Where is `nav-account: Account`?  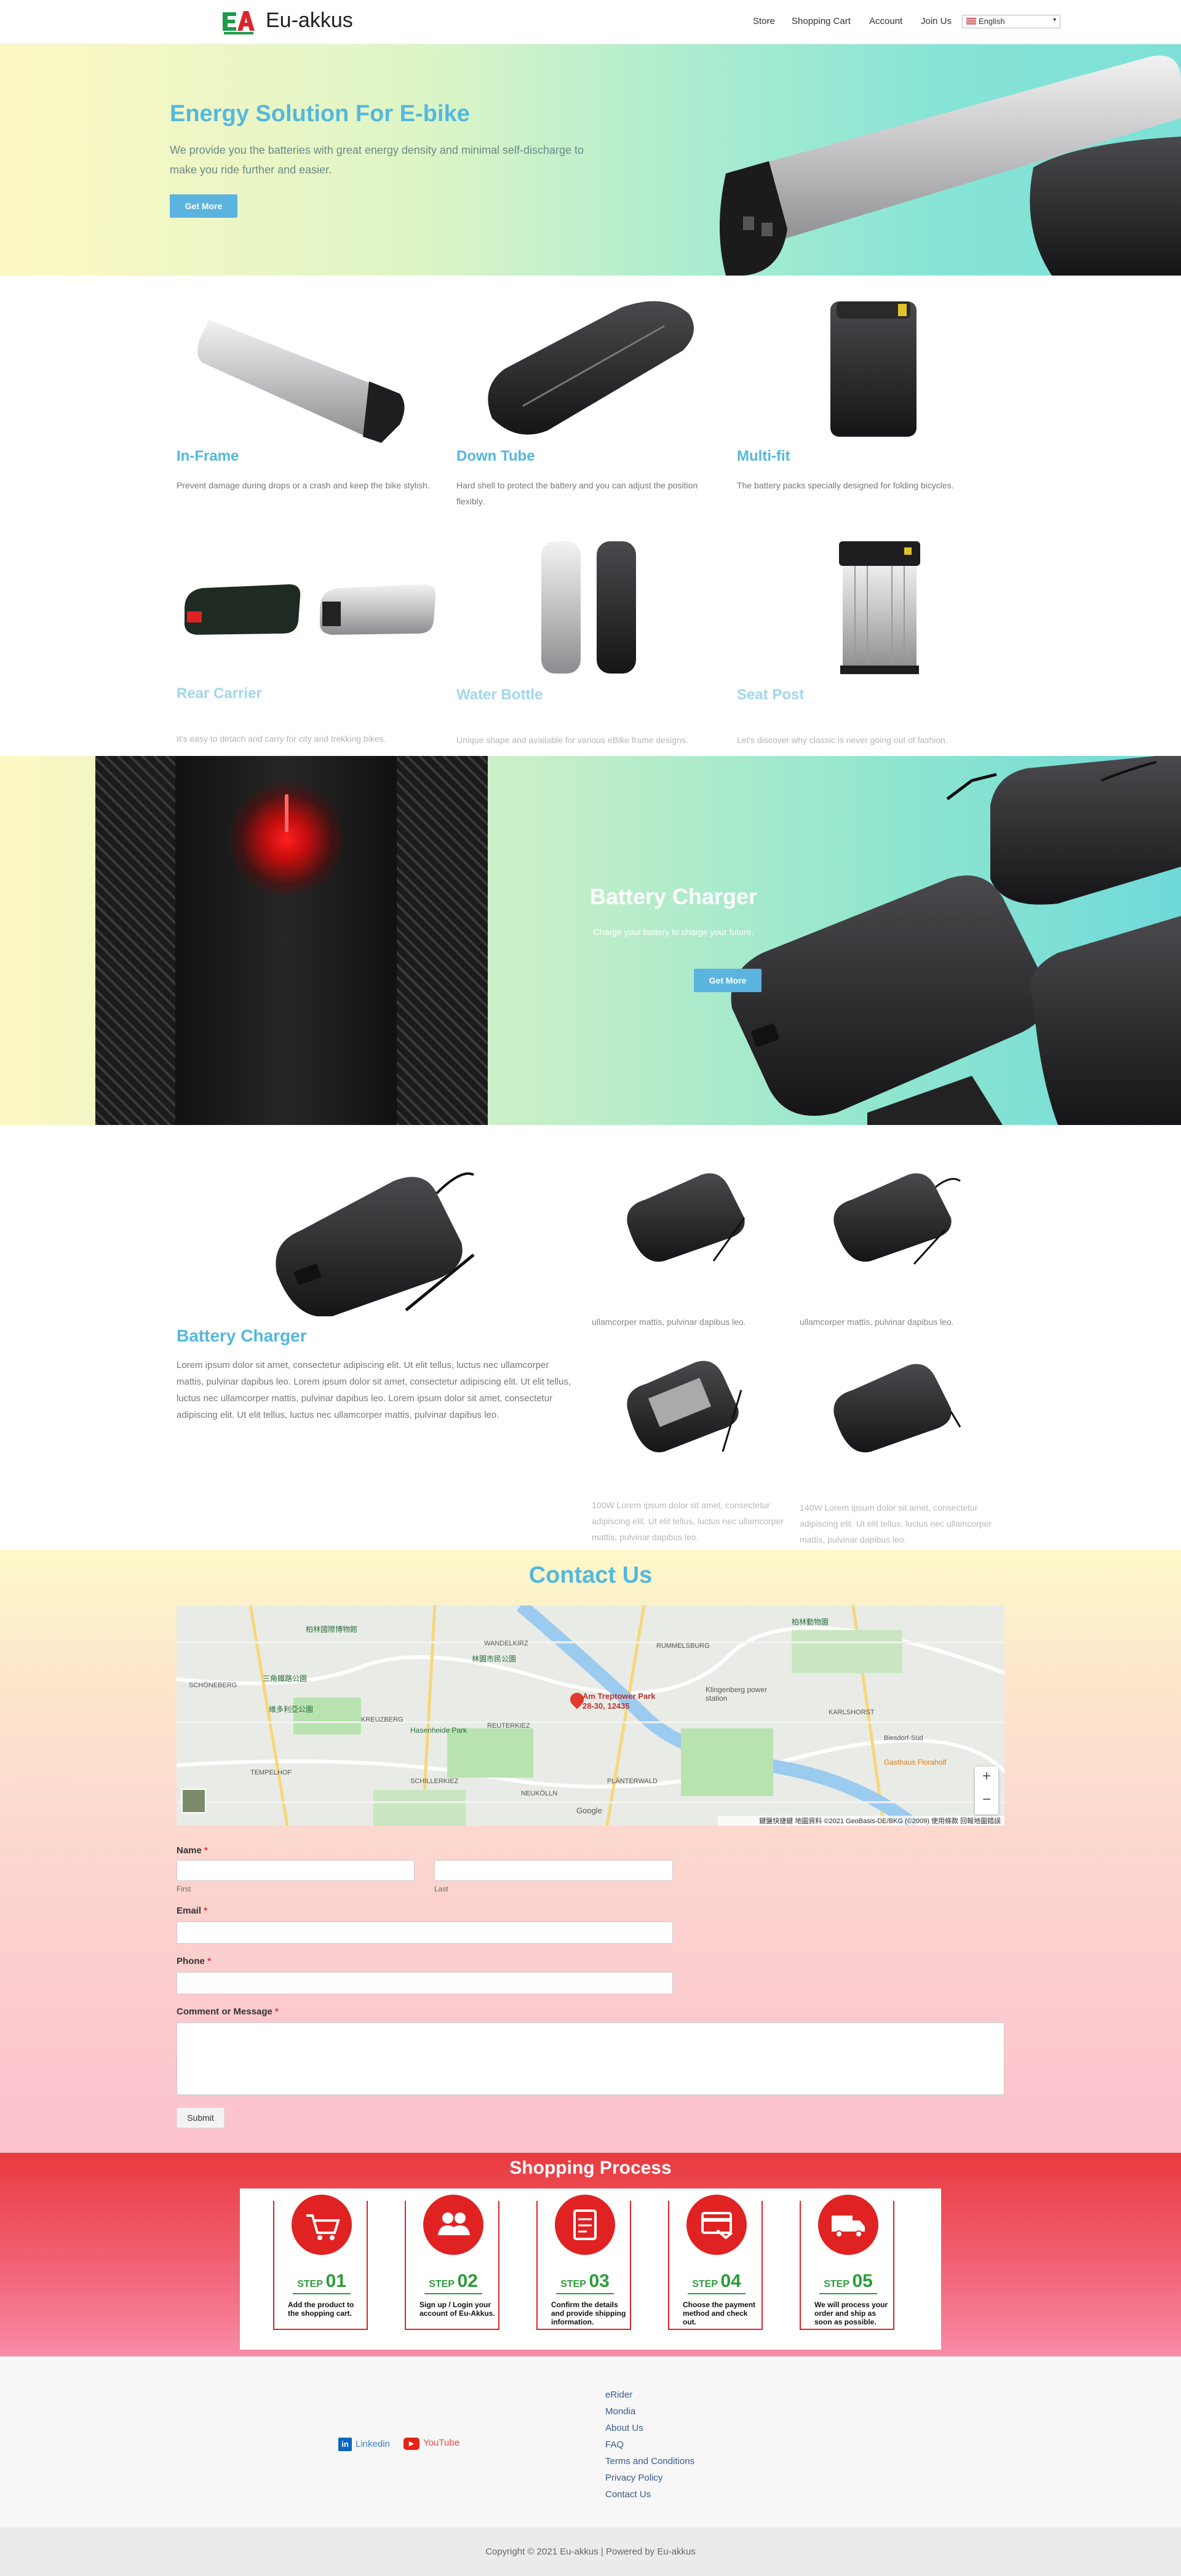 nav-account: Account is located at coordinates (885, 21).